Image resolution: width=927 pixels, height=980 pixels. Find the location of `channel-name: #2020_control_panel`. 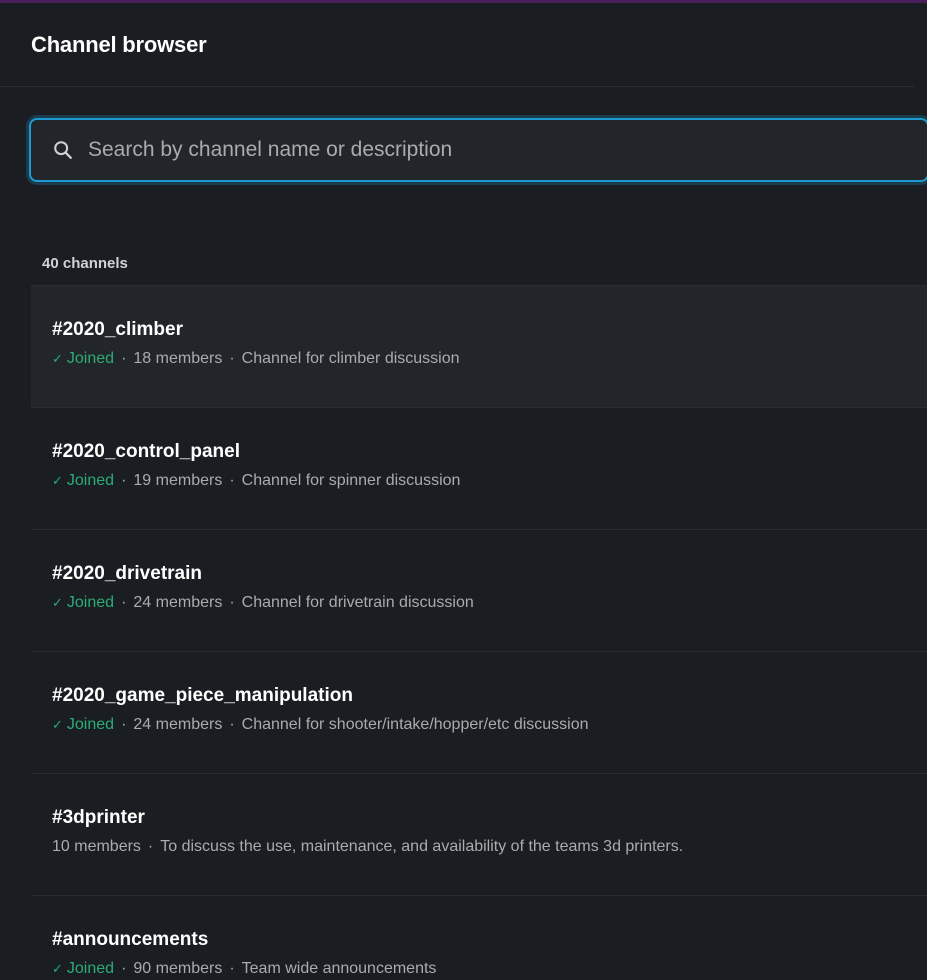

channel-name: #2020_control_panel is located at coordinates (489, 452).